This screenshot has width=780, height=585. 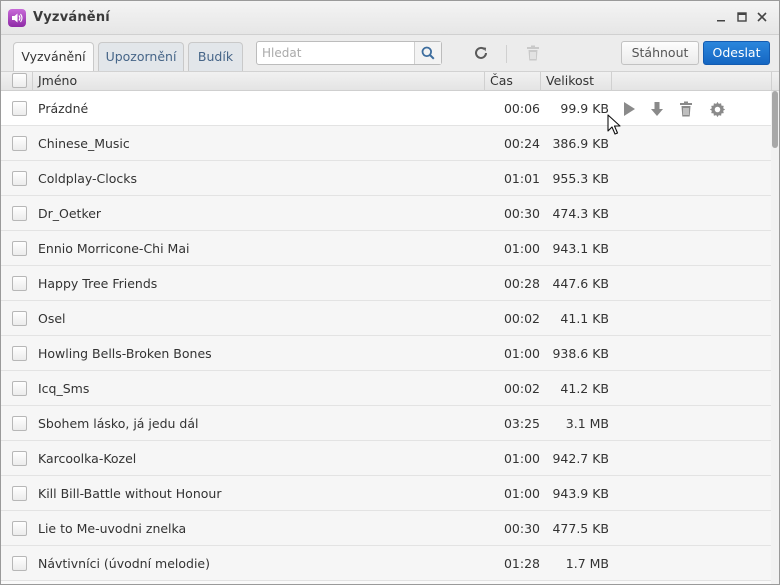 What do you see at coordinates (721, 17) in the screenshot?
I see `minimize-icon` at bounding box center [721, 17].